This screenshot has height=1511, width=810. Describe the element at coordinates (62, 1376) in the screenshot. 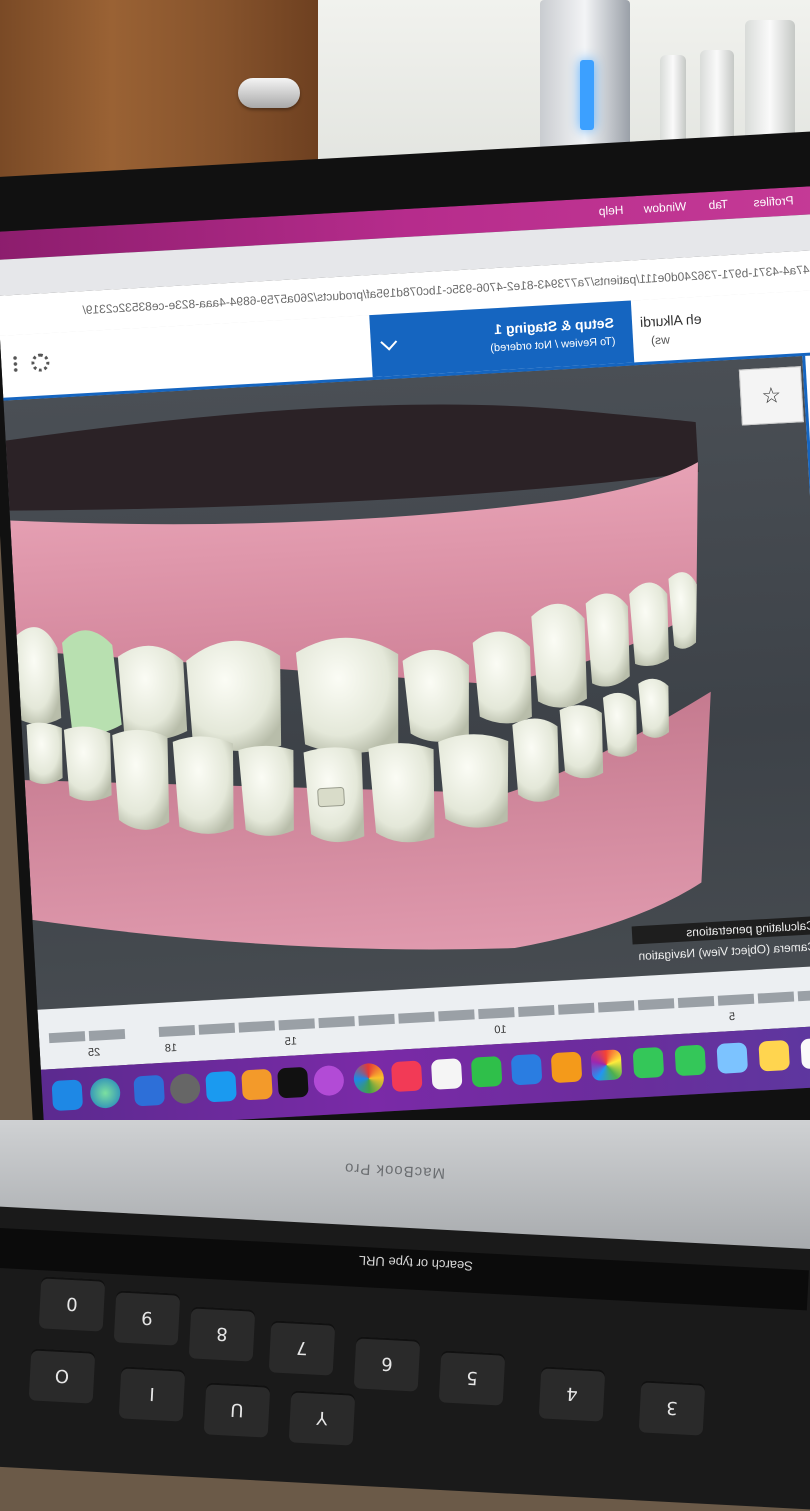

I see `key: O` at that location.